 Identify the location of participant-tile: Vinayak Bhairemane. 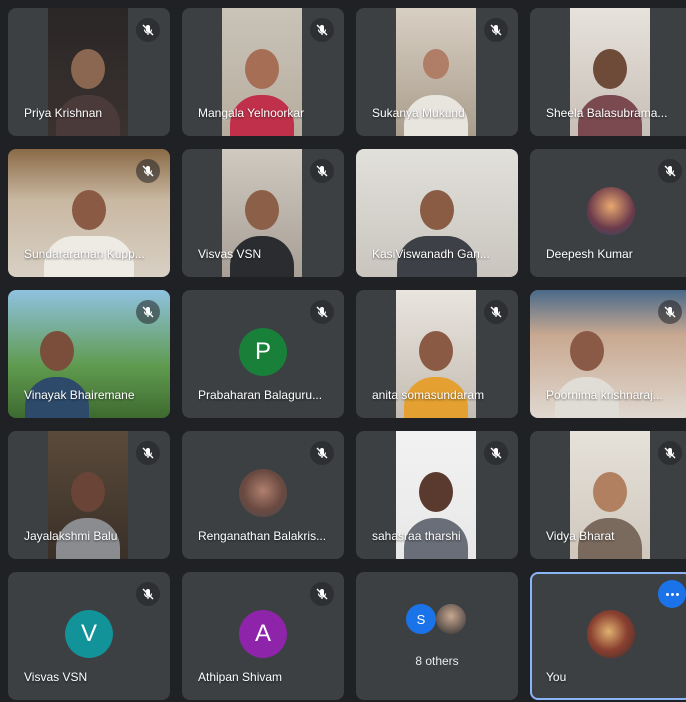
(89, 354).